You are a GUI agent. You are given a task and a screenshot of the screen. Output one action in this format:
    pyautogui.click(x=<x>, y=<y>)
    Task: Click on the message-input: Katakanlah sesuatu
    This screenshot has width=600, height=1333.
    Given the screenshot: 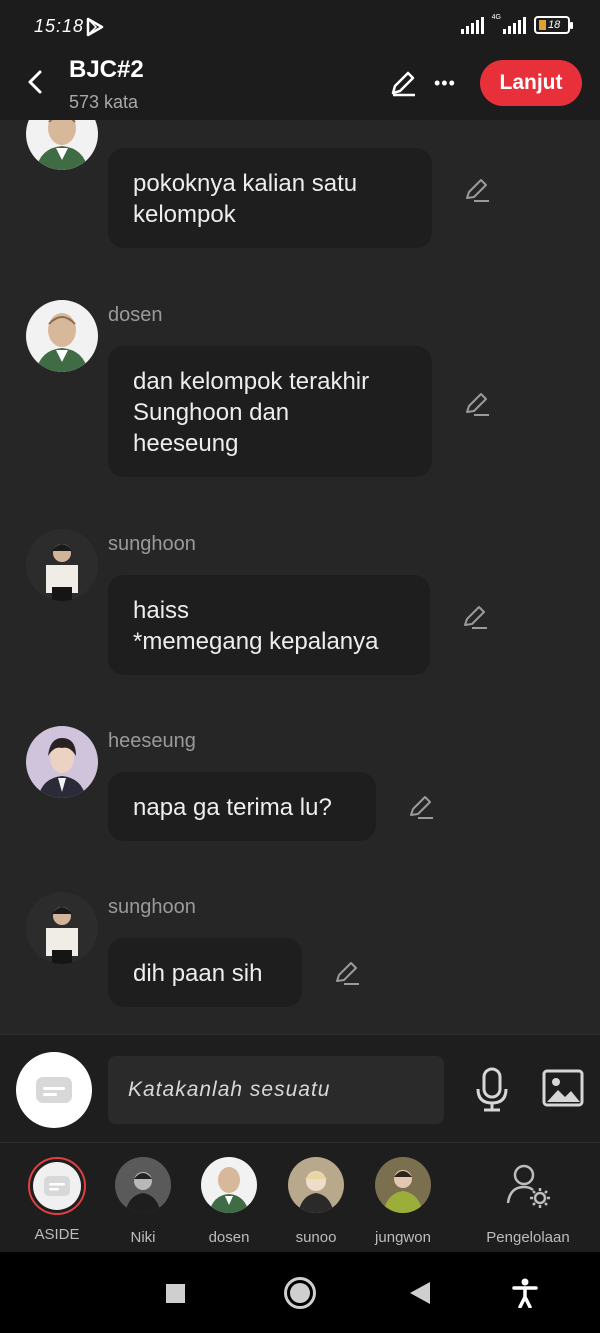 What is the action you would take?
    pyautogui.click(x=276, y=1090)
    